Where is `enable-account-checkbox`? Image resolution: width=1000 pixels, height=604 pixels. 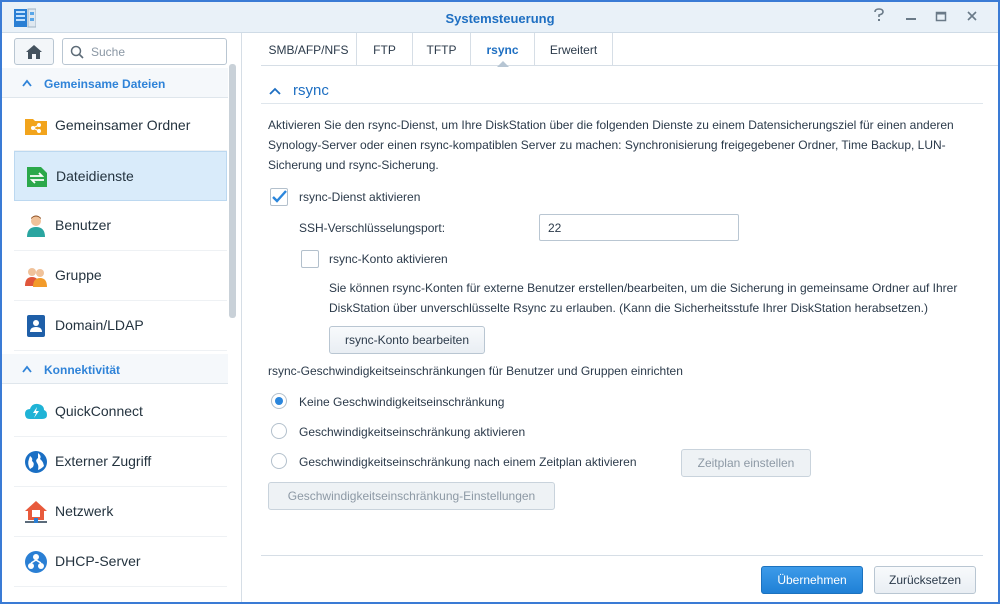 enable-account-checkbox is located at coordinates (310, 259).